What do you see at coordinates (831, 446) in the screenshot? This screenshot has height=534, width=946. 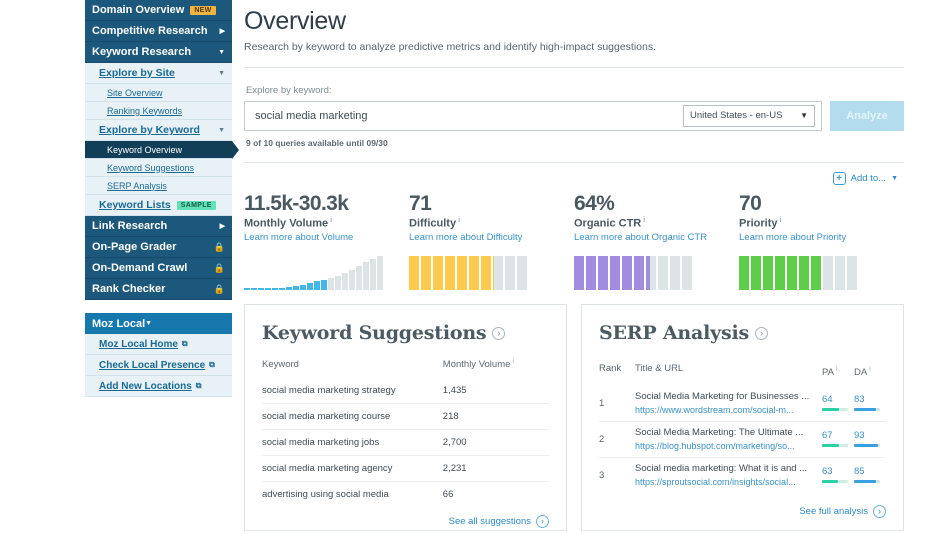 I see `score-bar-fill` at bounding box center [831, 446].